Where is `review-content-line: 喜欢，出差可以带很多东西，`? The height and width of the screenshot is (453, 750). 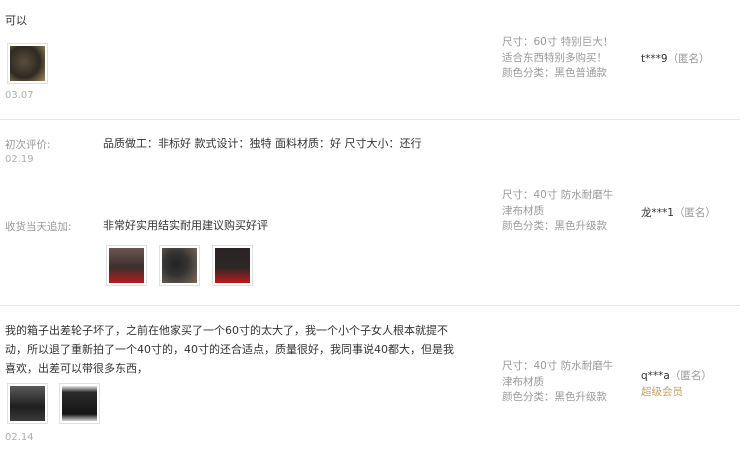
review-content-line: 喜欢，出差可以带很多东西， is located at coordinates (76, 368).